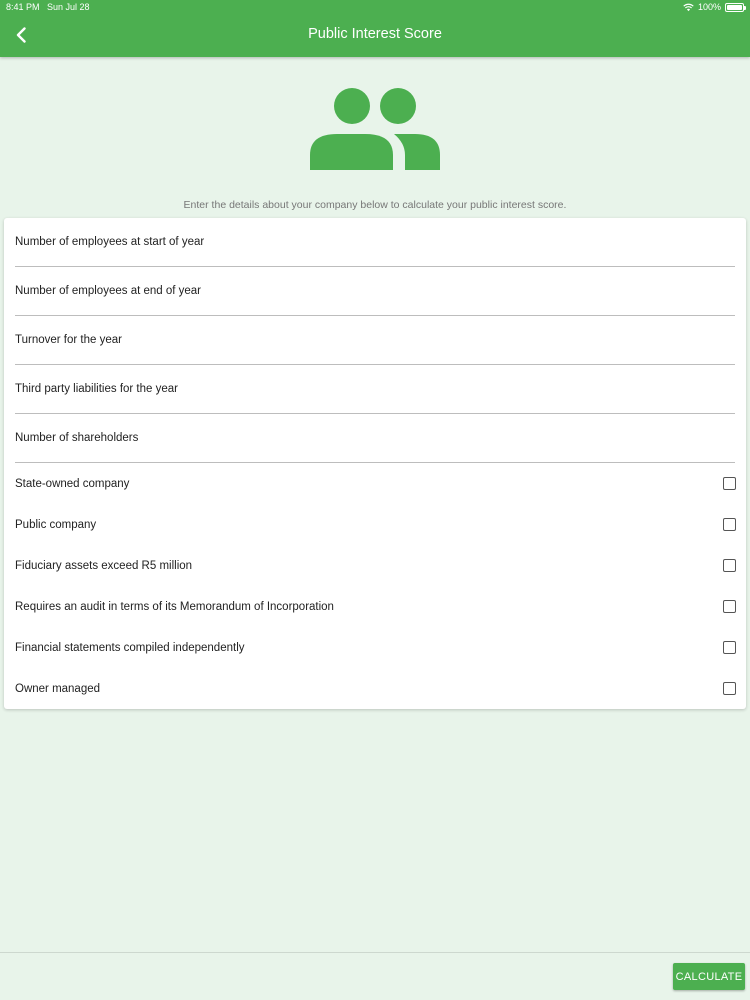 The image size is (750, 1000). I want to click on owner-managed-row: Owner managed, so click(376, 688).